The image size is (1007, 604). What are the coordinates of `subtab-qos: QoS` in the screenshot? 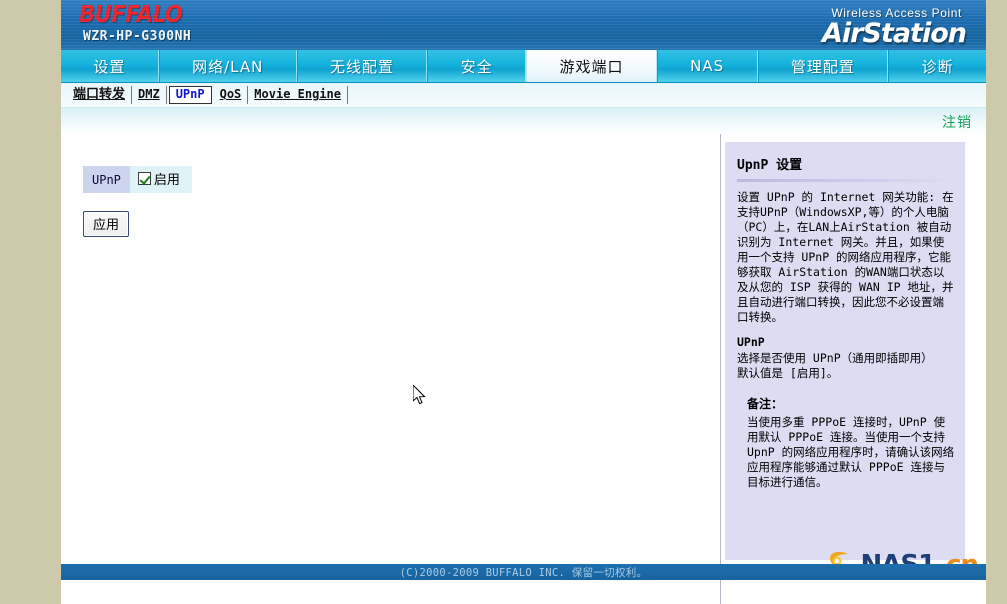 It's located at (231, 95).